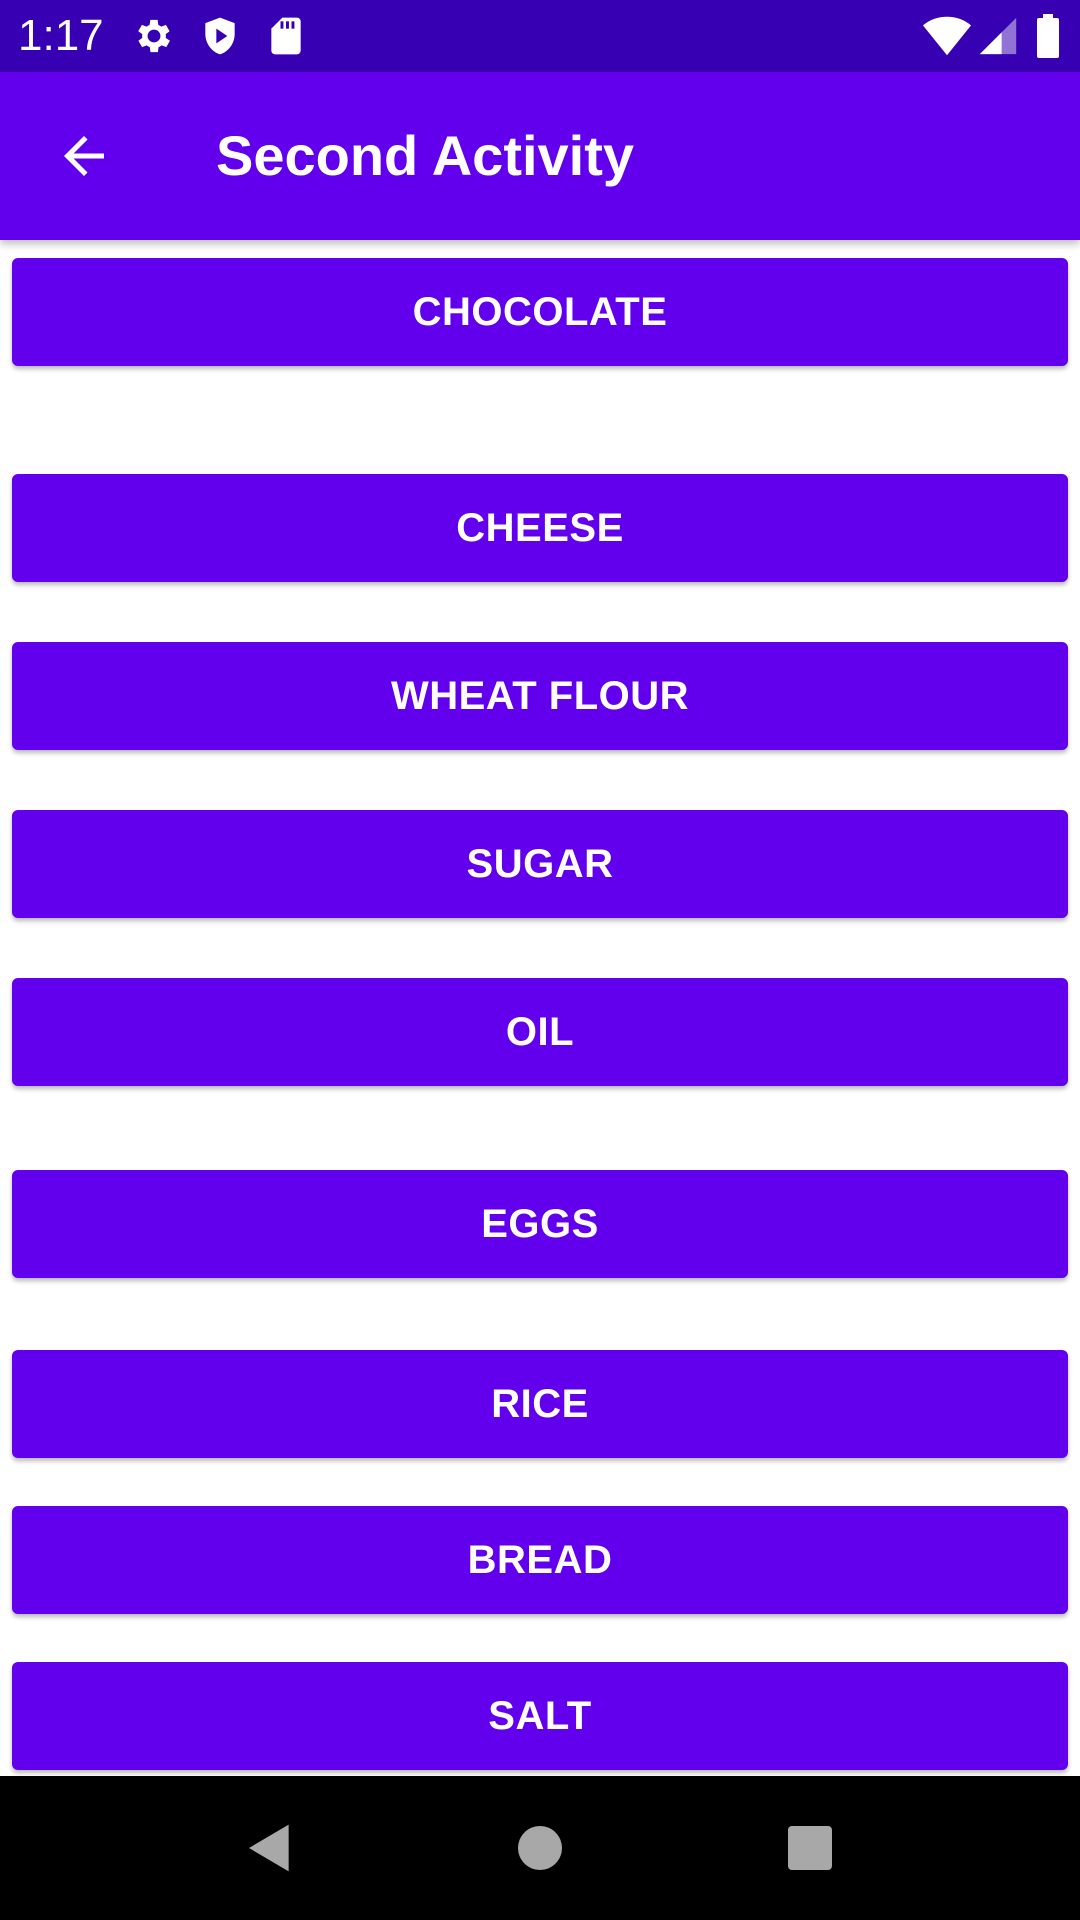 Image resolution: width=1080 pixels, height=1920 pixels. I want to click on oil-button: OIL, so click(540, 1032).